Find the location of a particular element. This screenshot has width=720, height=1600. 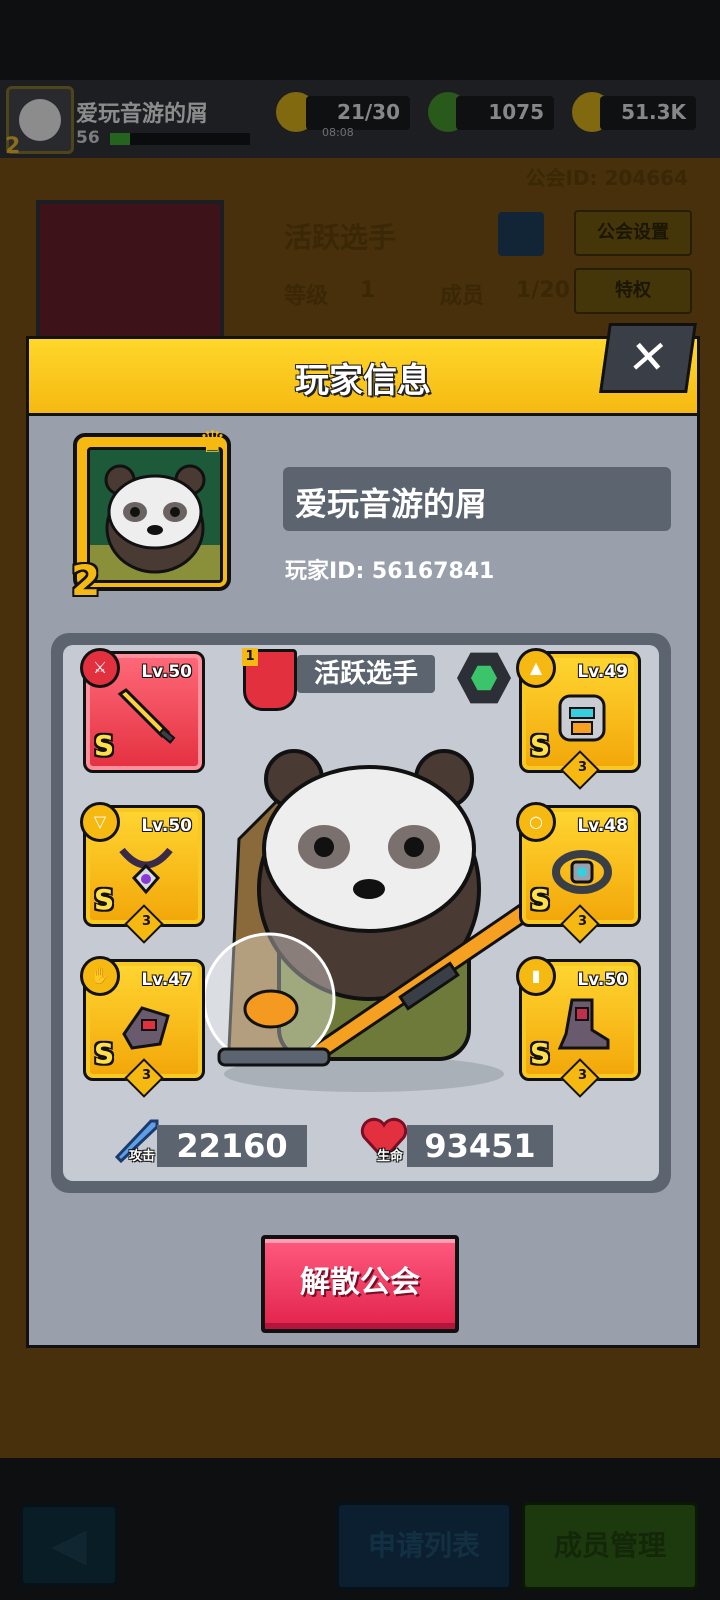

equip-slot-weapon: ⚔ Lv.50 S is located at coordinates (142, 710).